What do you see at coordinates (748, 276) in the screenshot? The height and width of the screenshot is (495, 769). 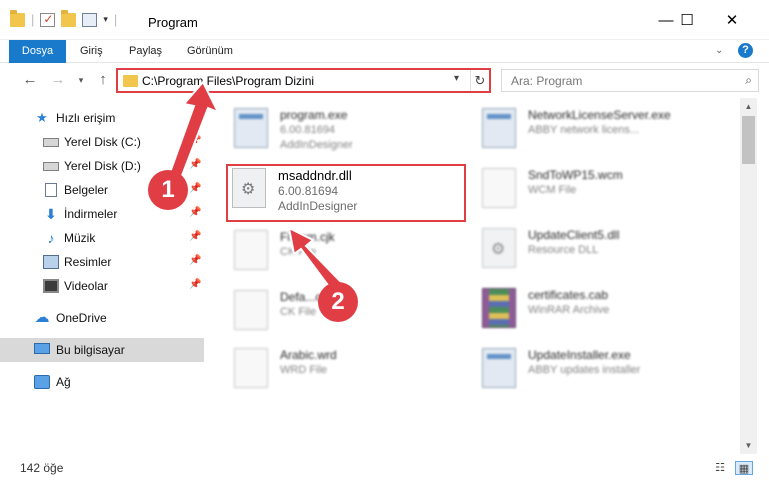 I see `vertical-scrollbar: ▲ ▼` at bounding box center [748, 276].